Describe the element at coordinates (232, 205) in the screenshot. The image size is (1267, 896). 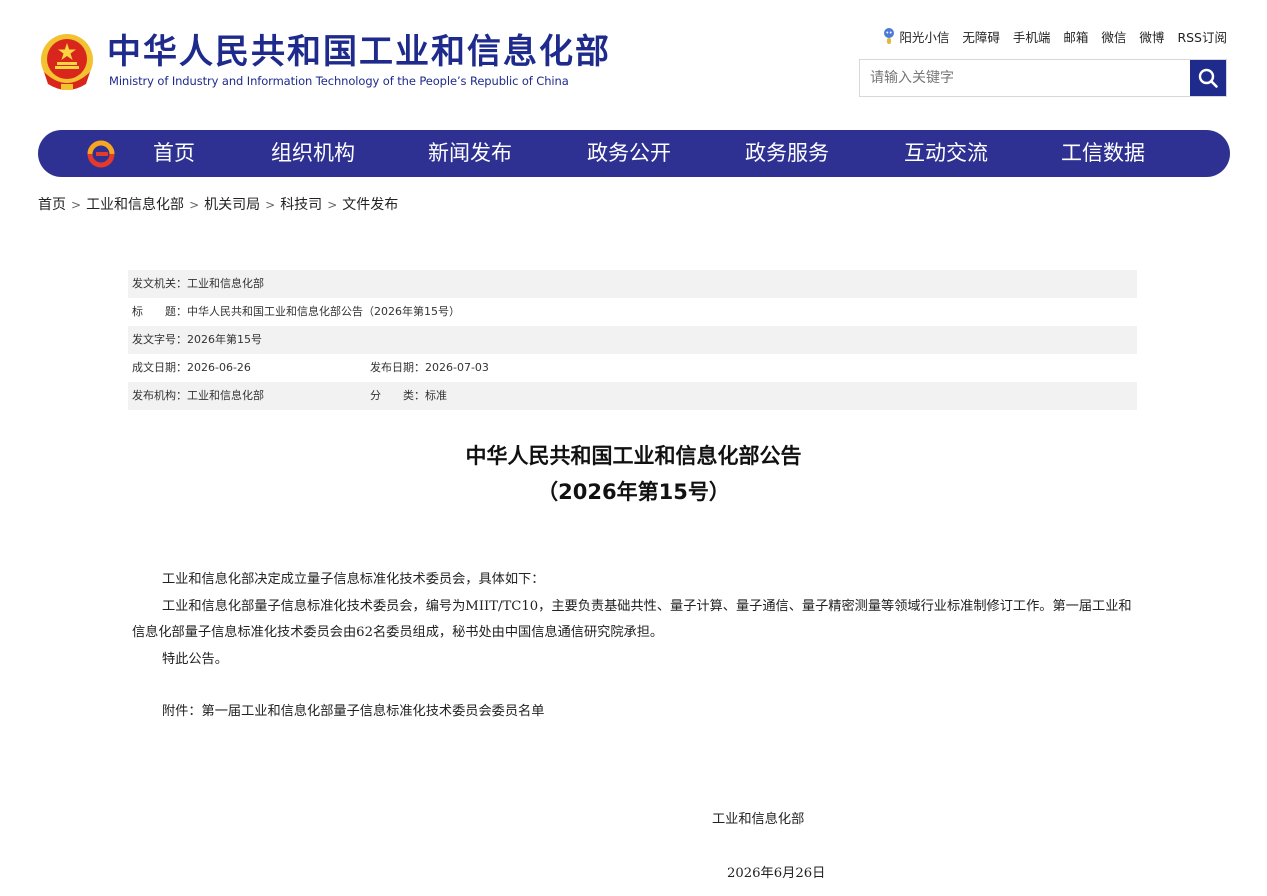
I see `breadcrumb-item: 机关司局` at that location.